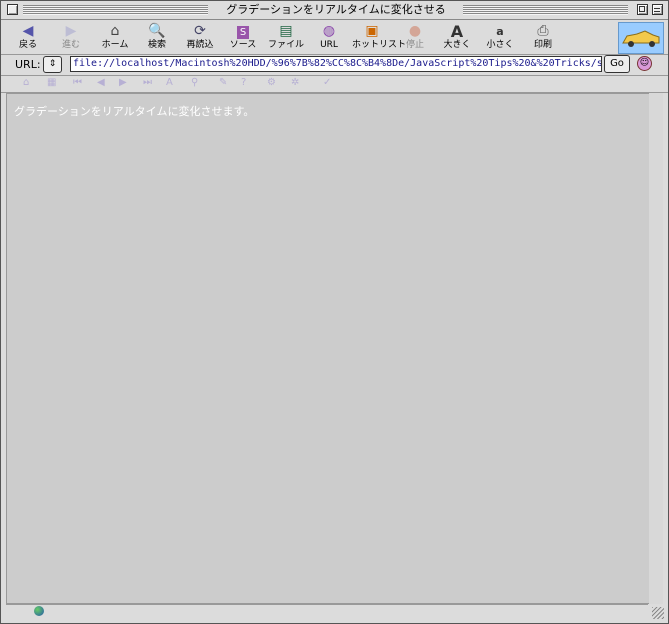 The image size is (669, 624). What do you see at coordinates (28, 64) in the screenshot?
I see `url-label: URL:` at bounding box center [28, 64].